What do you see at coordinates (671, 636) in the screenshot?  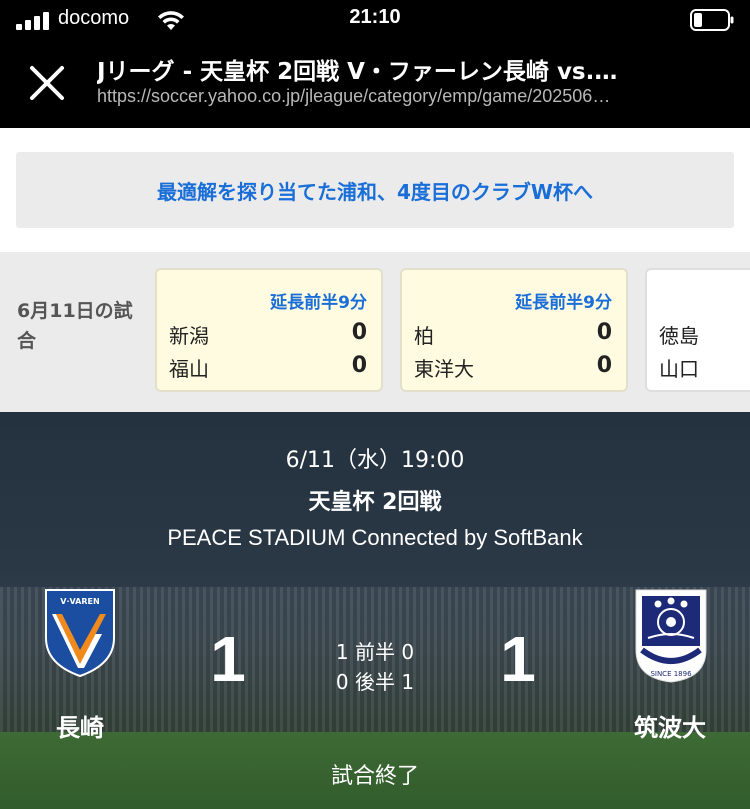 I see `away-team-emblem-icon: SINCE 1896` at bounding box center [671, 636].